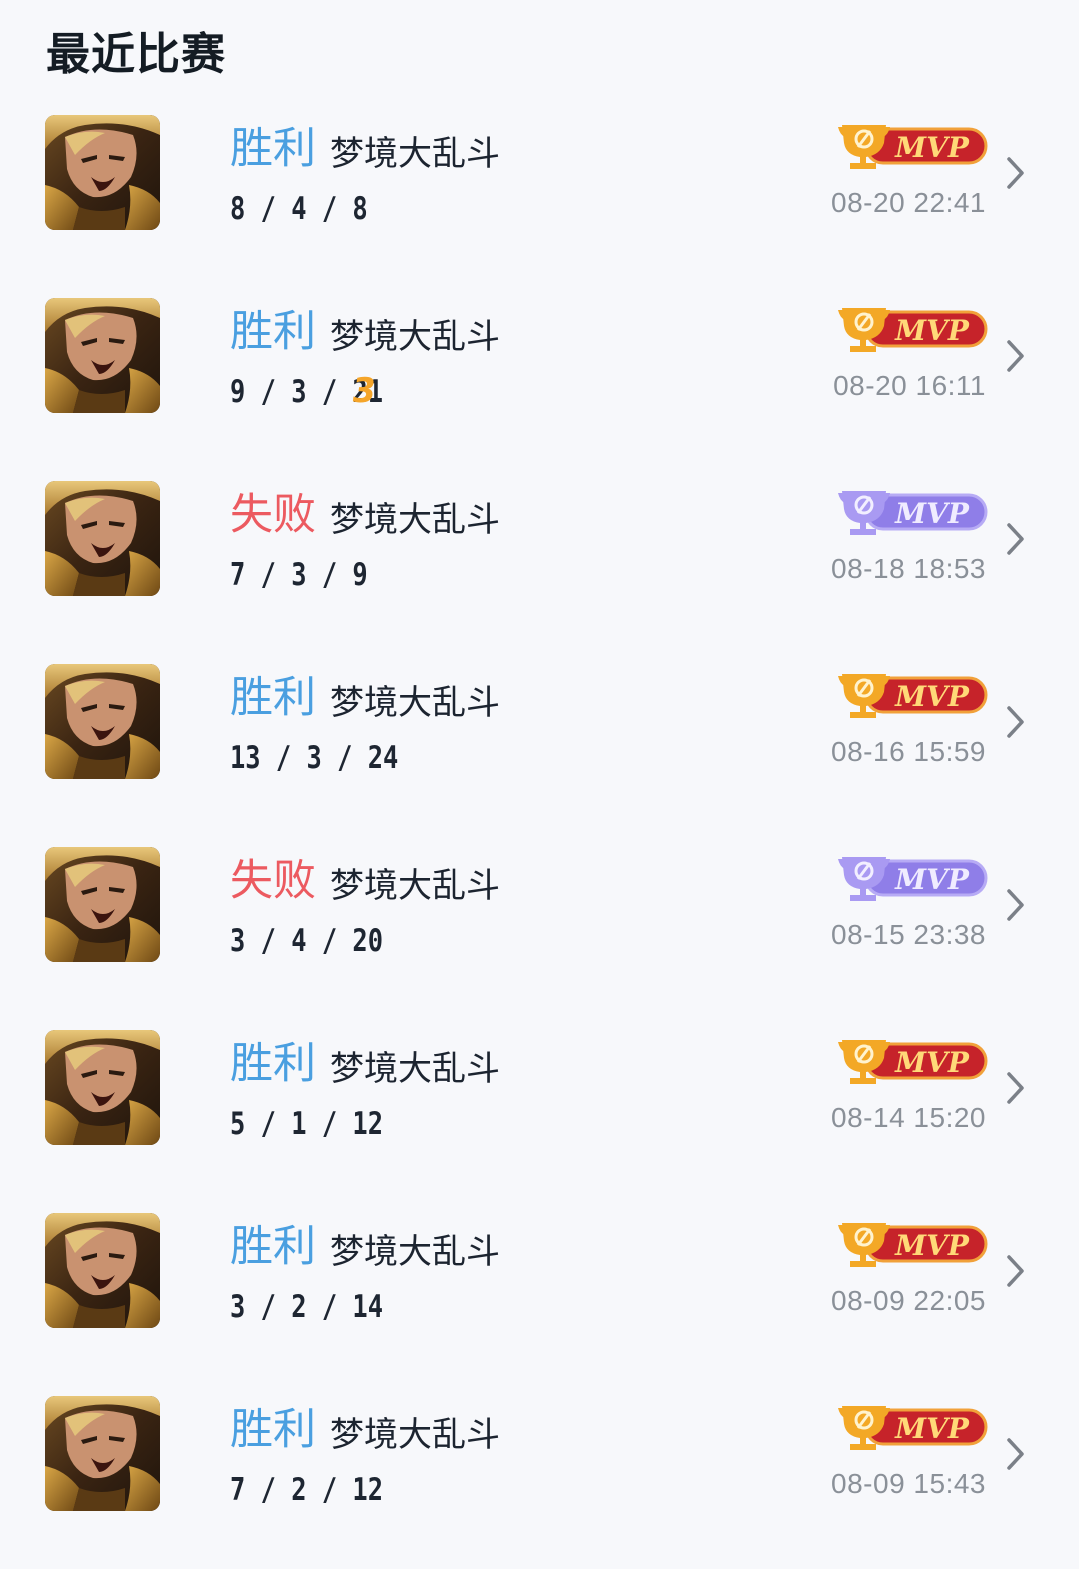 This screenshot has height=1569, width=1079. Describe the element at coordinates (539, 1111) in the screenshot. I see `match-row: 胜利 梦境大乱斗 5 / 1 / 12 MVP 08-14 15:20` at that location.